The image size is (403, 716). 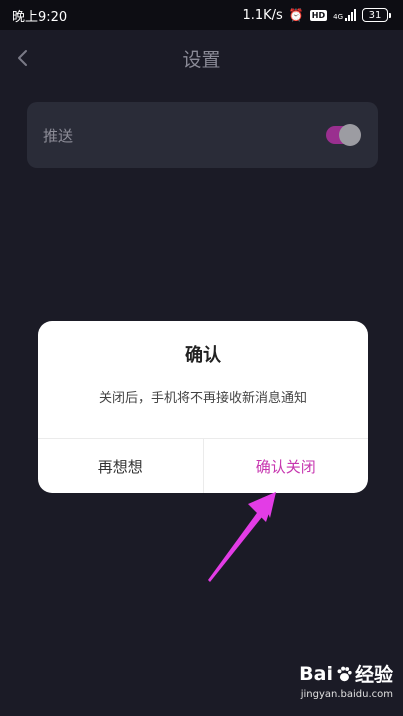 I want to click on push-toggle, so click(x=343, y=135).